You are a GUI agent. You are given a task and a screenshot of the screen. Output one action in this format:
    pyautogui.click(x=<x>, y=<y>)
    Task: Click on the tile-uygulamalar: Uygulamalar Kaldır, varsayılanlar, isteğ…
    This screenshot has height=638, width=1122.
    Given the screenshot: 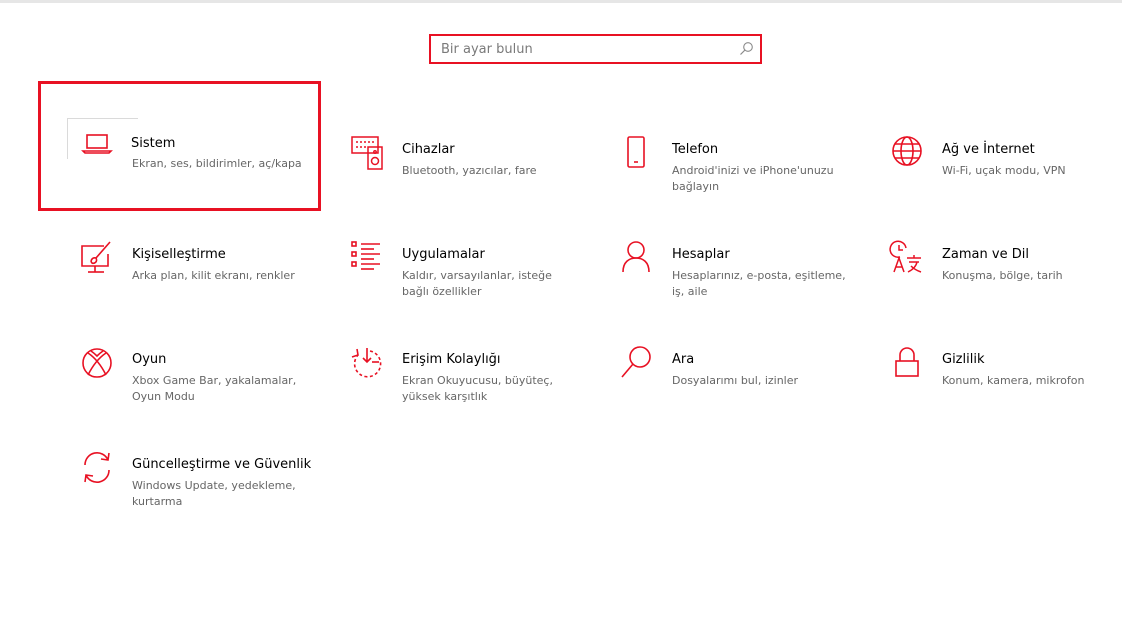 What is the action you would take?
    pyautogui.click(x=445, y=246)
    